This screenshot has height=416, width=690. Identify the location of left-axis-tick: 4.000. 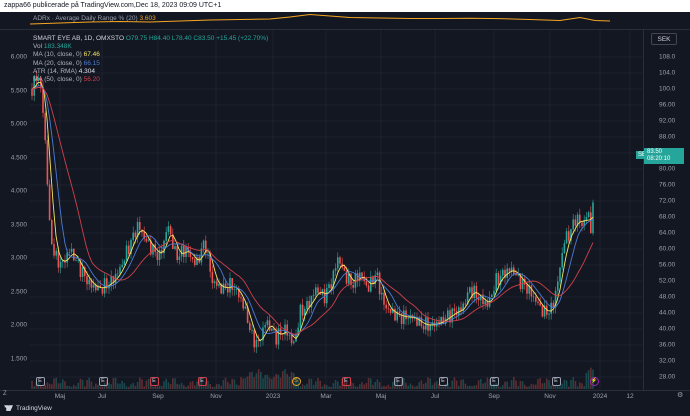
(18, 191).